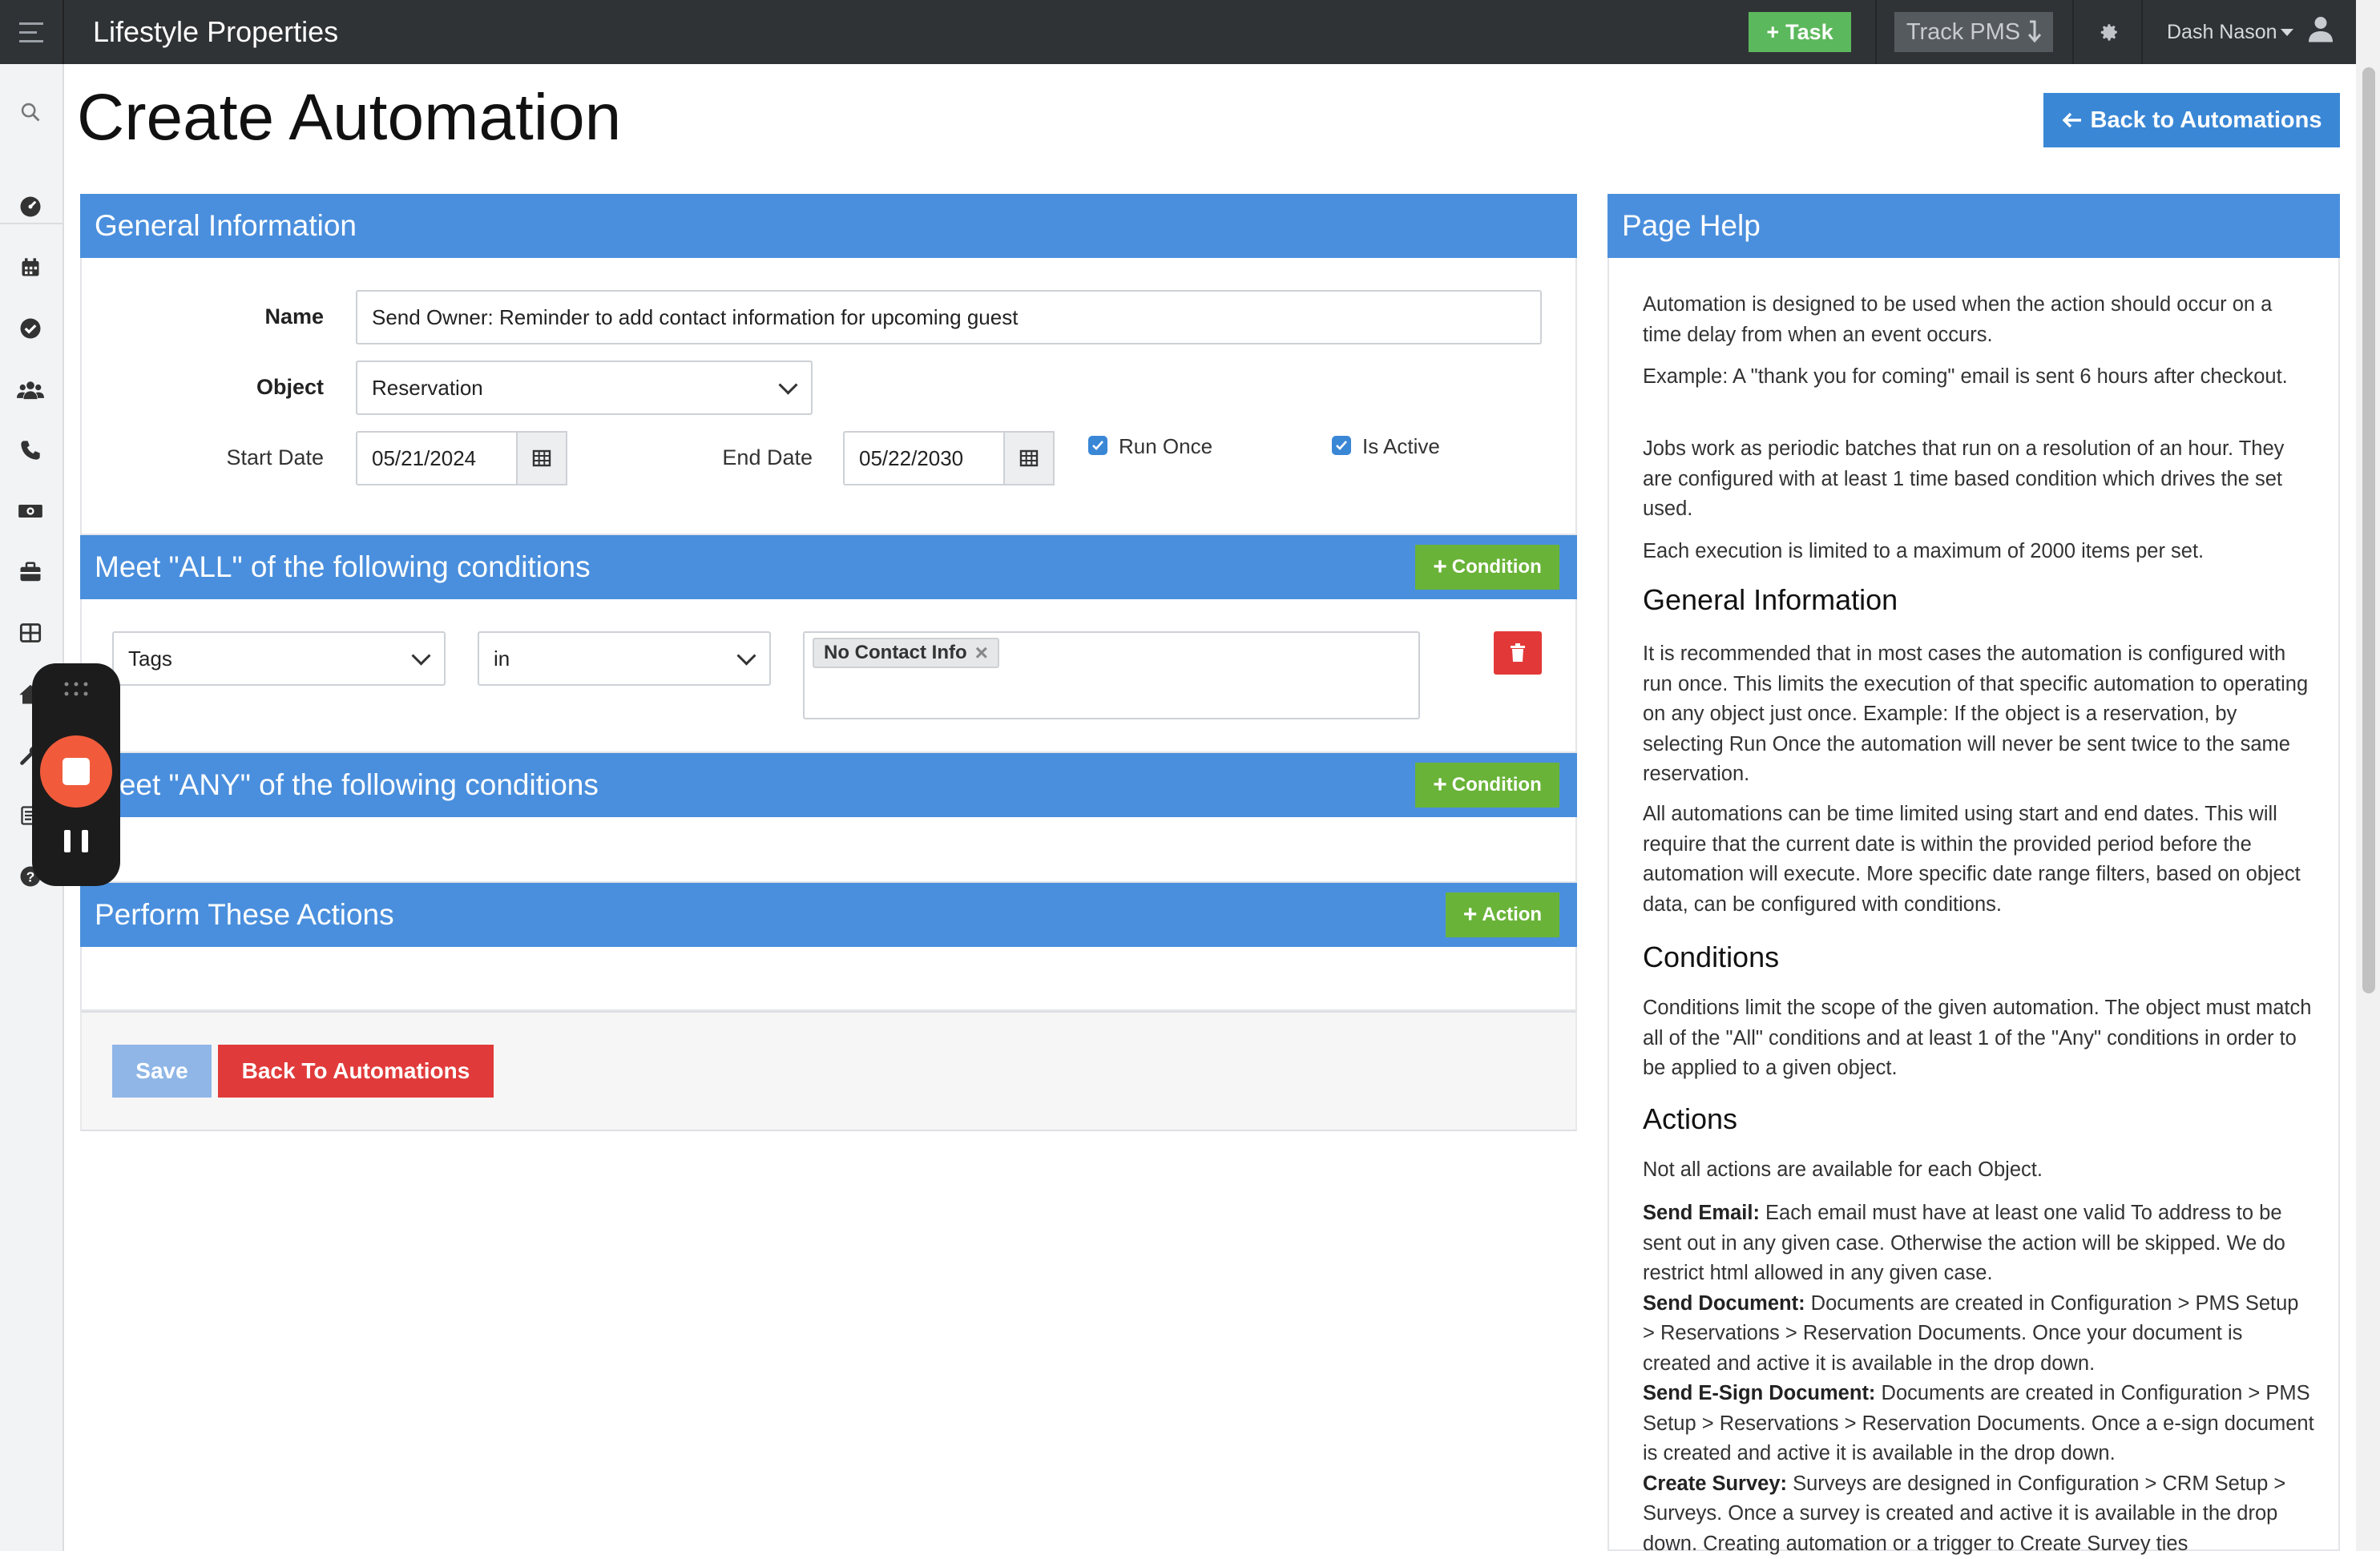 The image size is (2380, 1559). Describe the element at coordinates (31, 389) in the screenshot. I see `users-icon` at that location.